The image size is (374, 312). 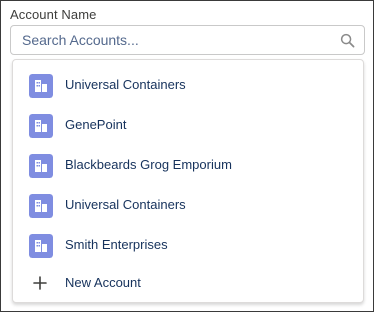 What do you see at coordinates (188, 126) in the screenshot?
I see `dropdown-option-account: GenePoint` at bounding box center [188, 126].